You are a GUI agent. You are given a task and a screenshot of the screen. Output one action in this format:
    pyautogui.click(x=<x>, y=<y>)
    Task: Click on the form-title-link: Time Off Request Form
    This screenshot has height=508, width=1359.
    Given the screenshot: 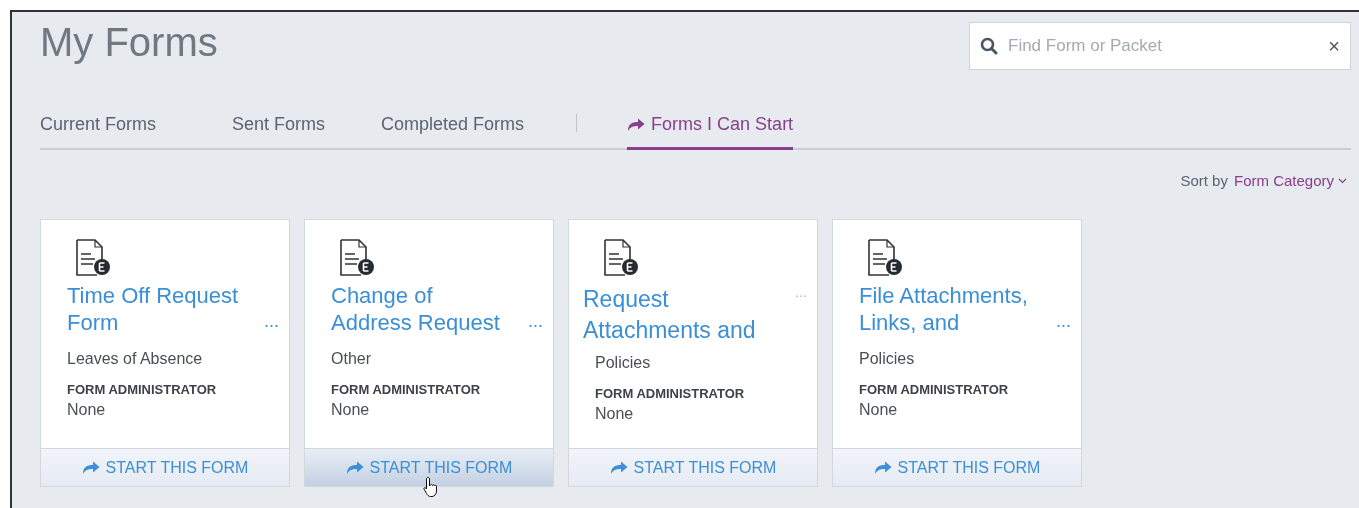 What is the action you would take?
    pyautogui.click(x=153, y=309)
    